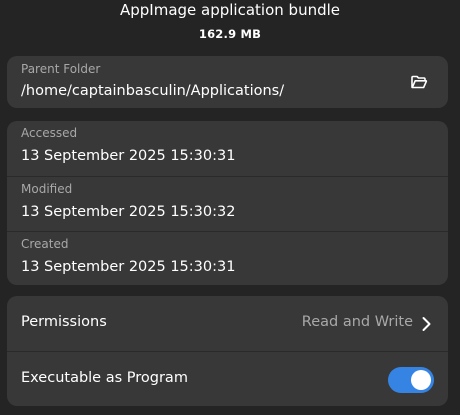 This screenshot has height=415, width=460. What do you see at coordinates (47, 189) in the screenshot?
I see `modified-label: Modified` at bounding box center [47, 189].